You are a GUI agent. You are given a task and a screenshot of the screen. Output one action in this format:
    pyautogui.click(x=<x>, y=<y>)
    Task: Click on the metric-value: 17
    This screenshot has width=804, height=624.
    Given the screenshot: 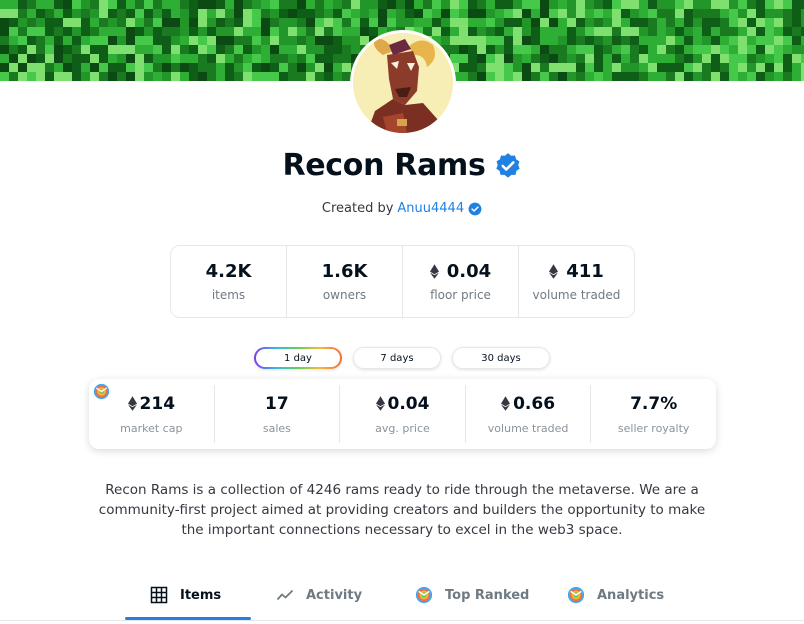 What is the action you would take?
    pyautogui.click(x=277, y=403)
    